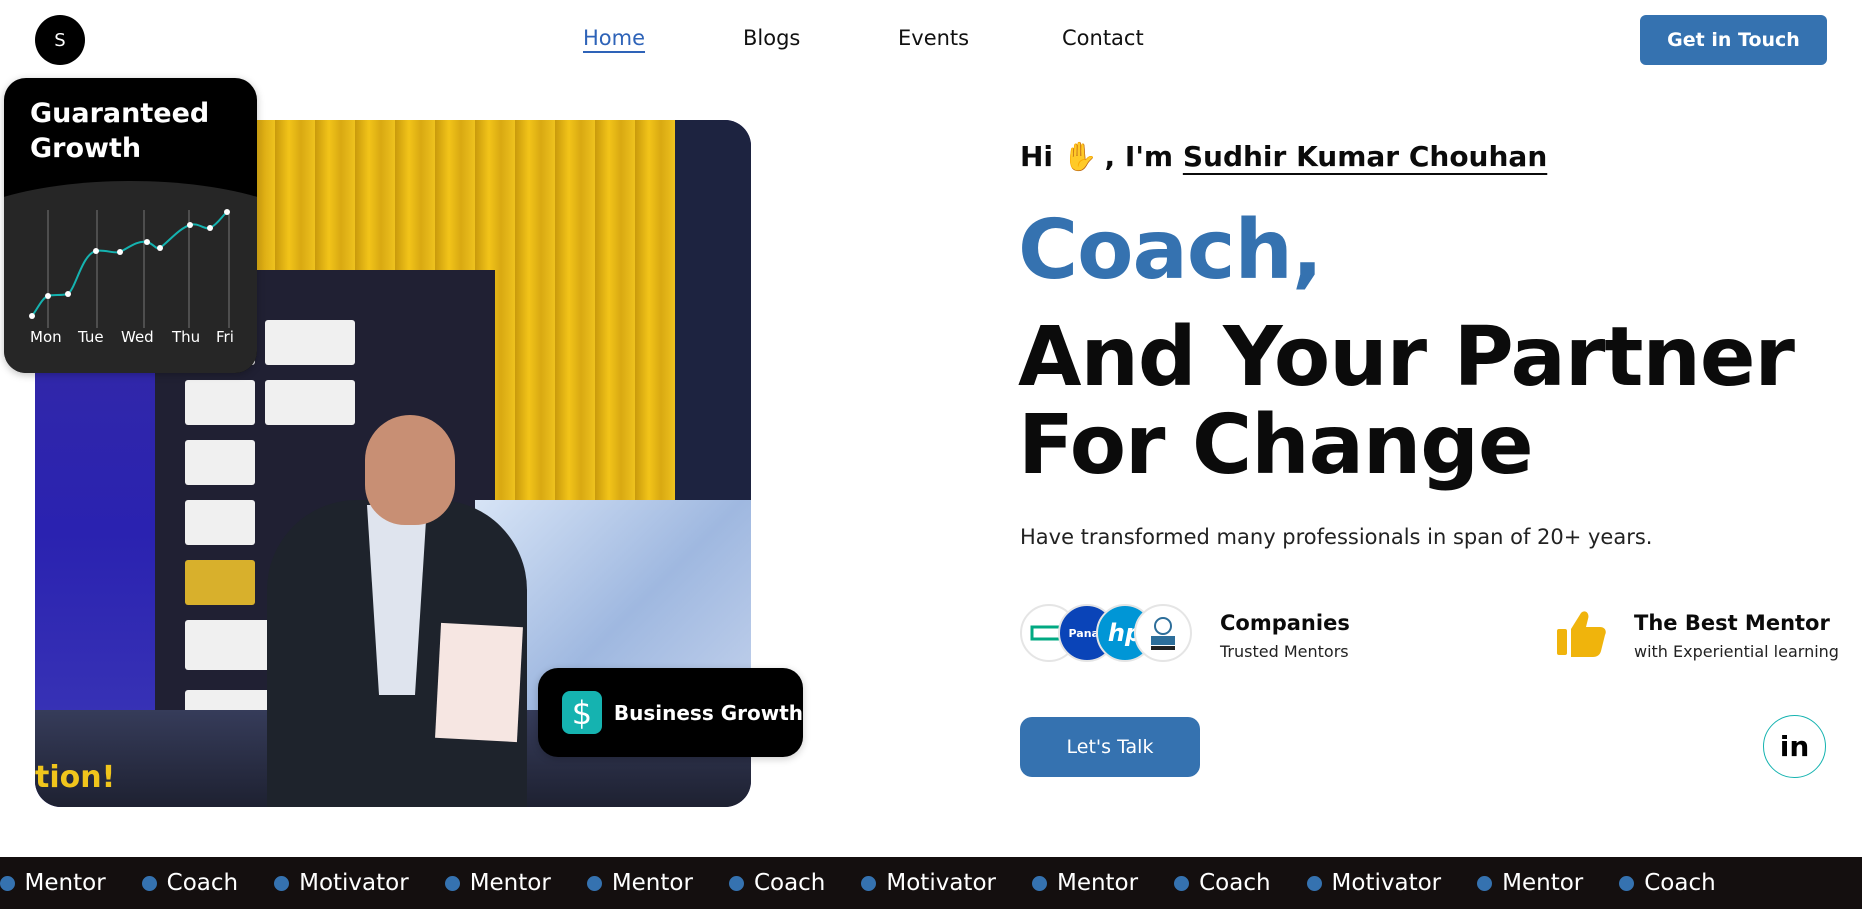 This screenshot has height=909, width=1862. What do you see at coordinates (1794, 746) in the screenshot?
I see `linkedin-icon: in` at bounding box center [1794, 746].